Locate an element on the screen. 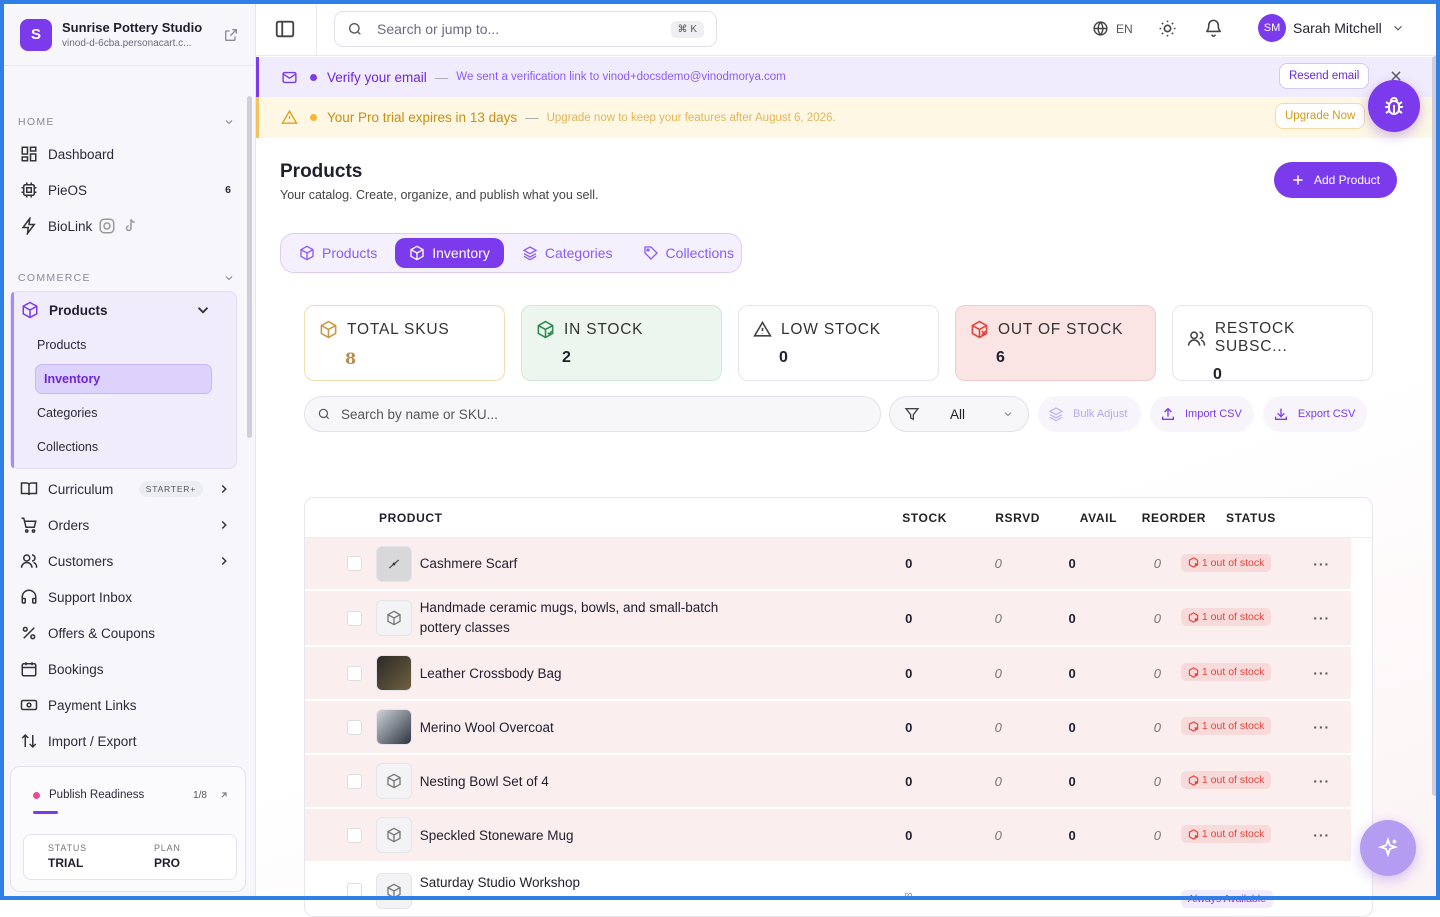  export-csv-label: Export CSV is located at coordinates (1326, 414).